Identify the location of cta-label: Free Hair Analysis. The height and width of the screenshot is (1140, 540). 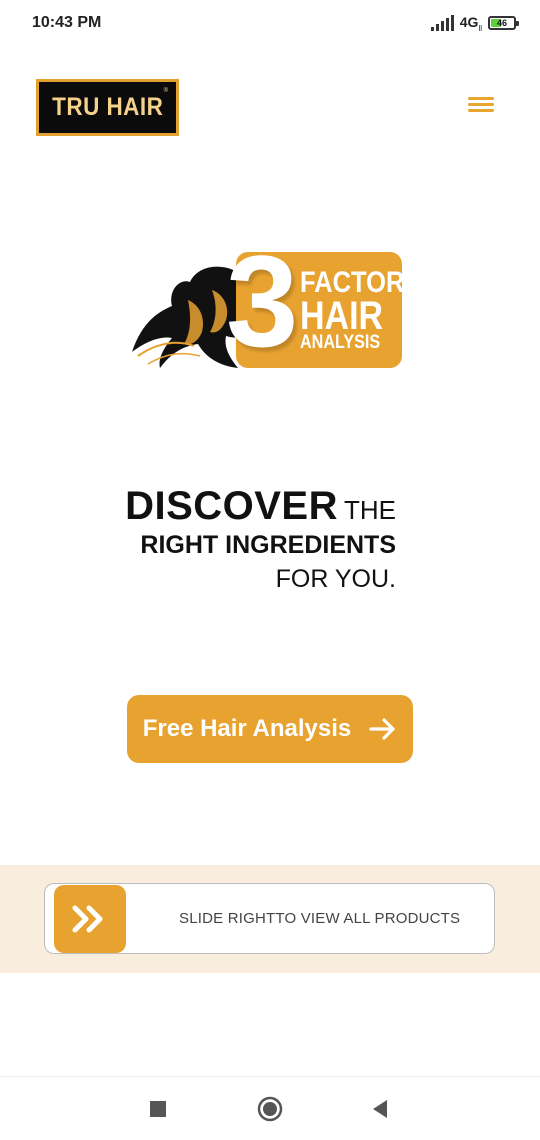
(247, 728).